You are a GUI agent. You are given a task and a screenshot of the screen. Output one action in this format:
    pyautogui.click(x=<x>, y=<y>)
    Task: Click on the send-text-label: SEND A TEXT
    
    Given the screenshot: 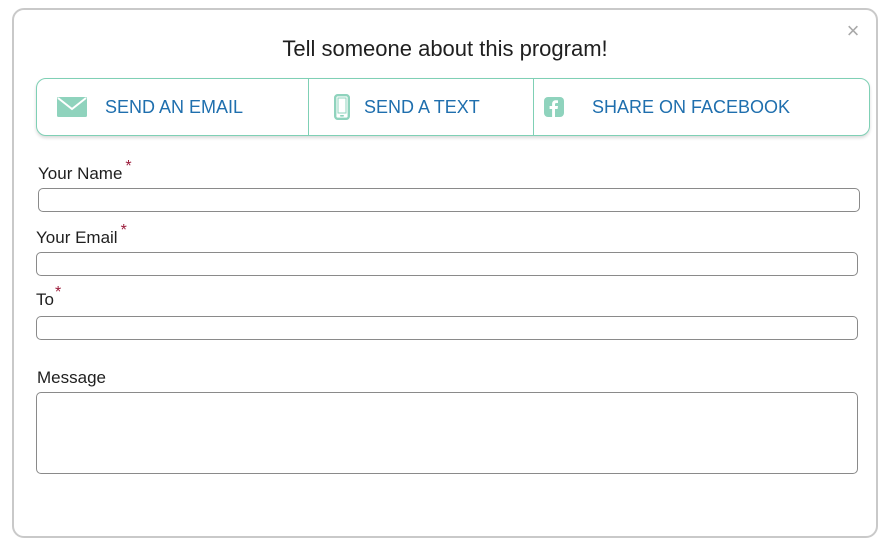 What is the action you would take?
    pyautogui.click(x=422, y=106)
    